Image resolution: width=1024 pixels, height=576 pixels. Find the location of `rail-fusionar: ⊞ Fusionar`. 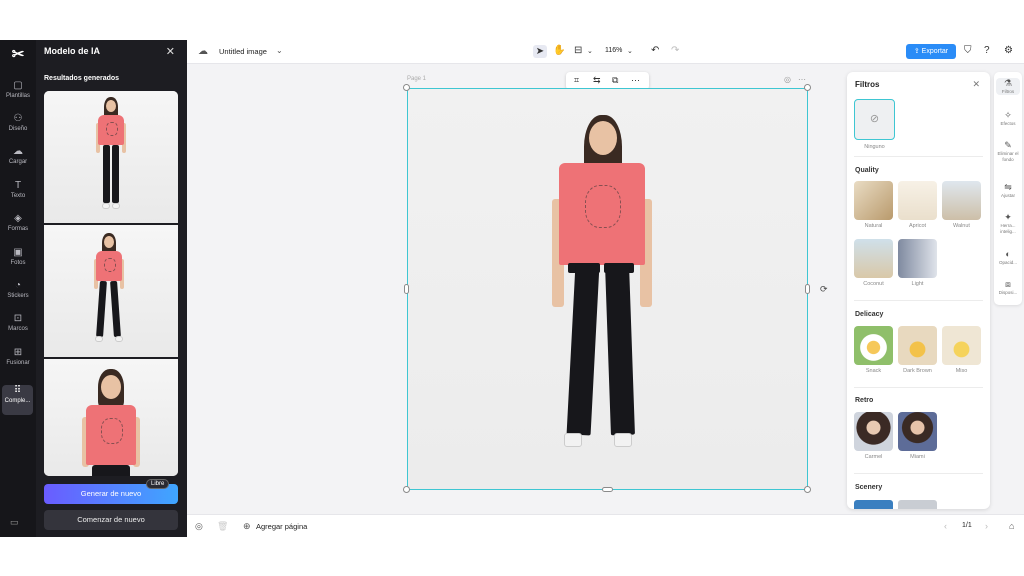

rail-fusionar: ⊞ Fusionar is located at coordinates (18, 362).